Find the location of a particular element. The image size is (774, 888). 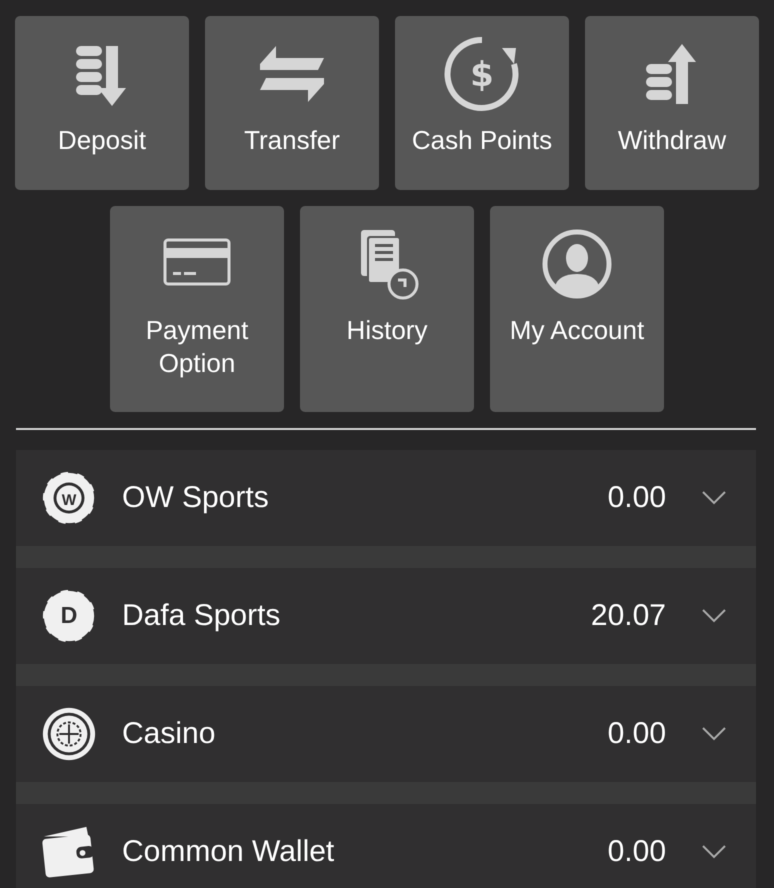

action-tile: Transfer is located at coordinates (292, 103).